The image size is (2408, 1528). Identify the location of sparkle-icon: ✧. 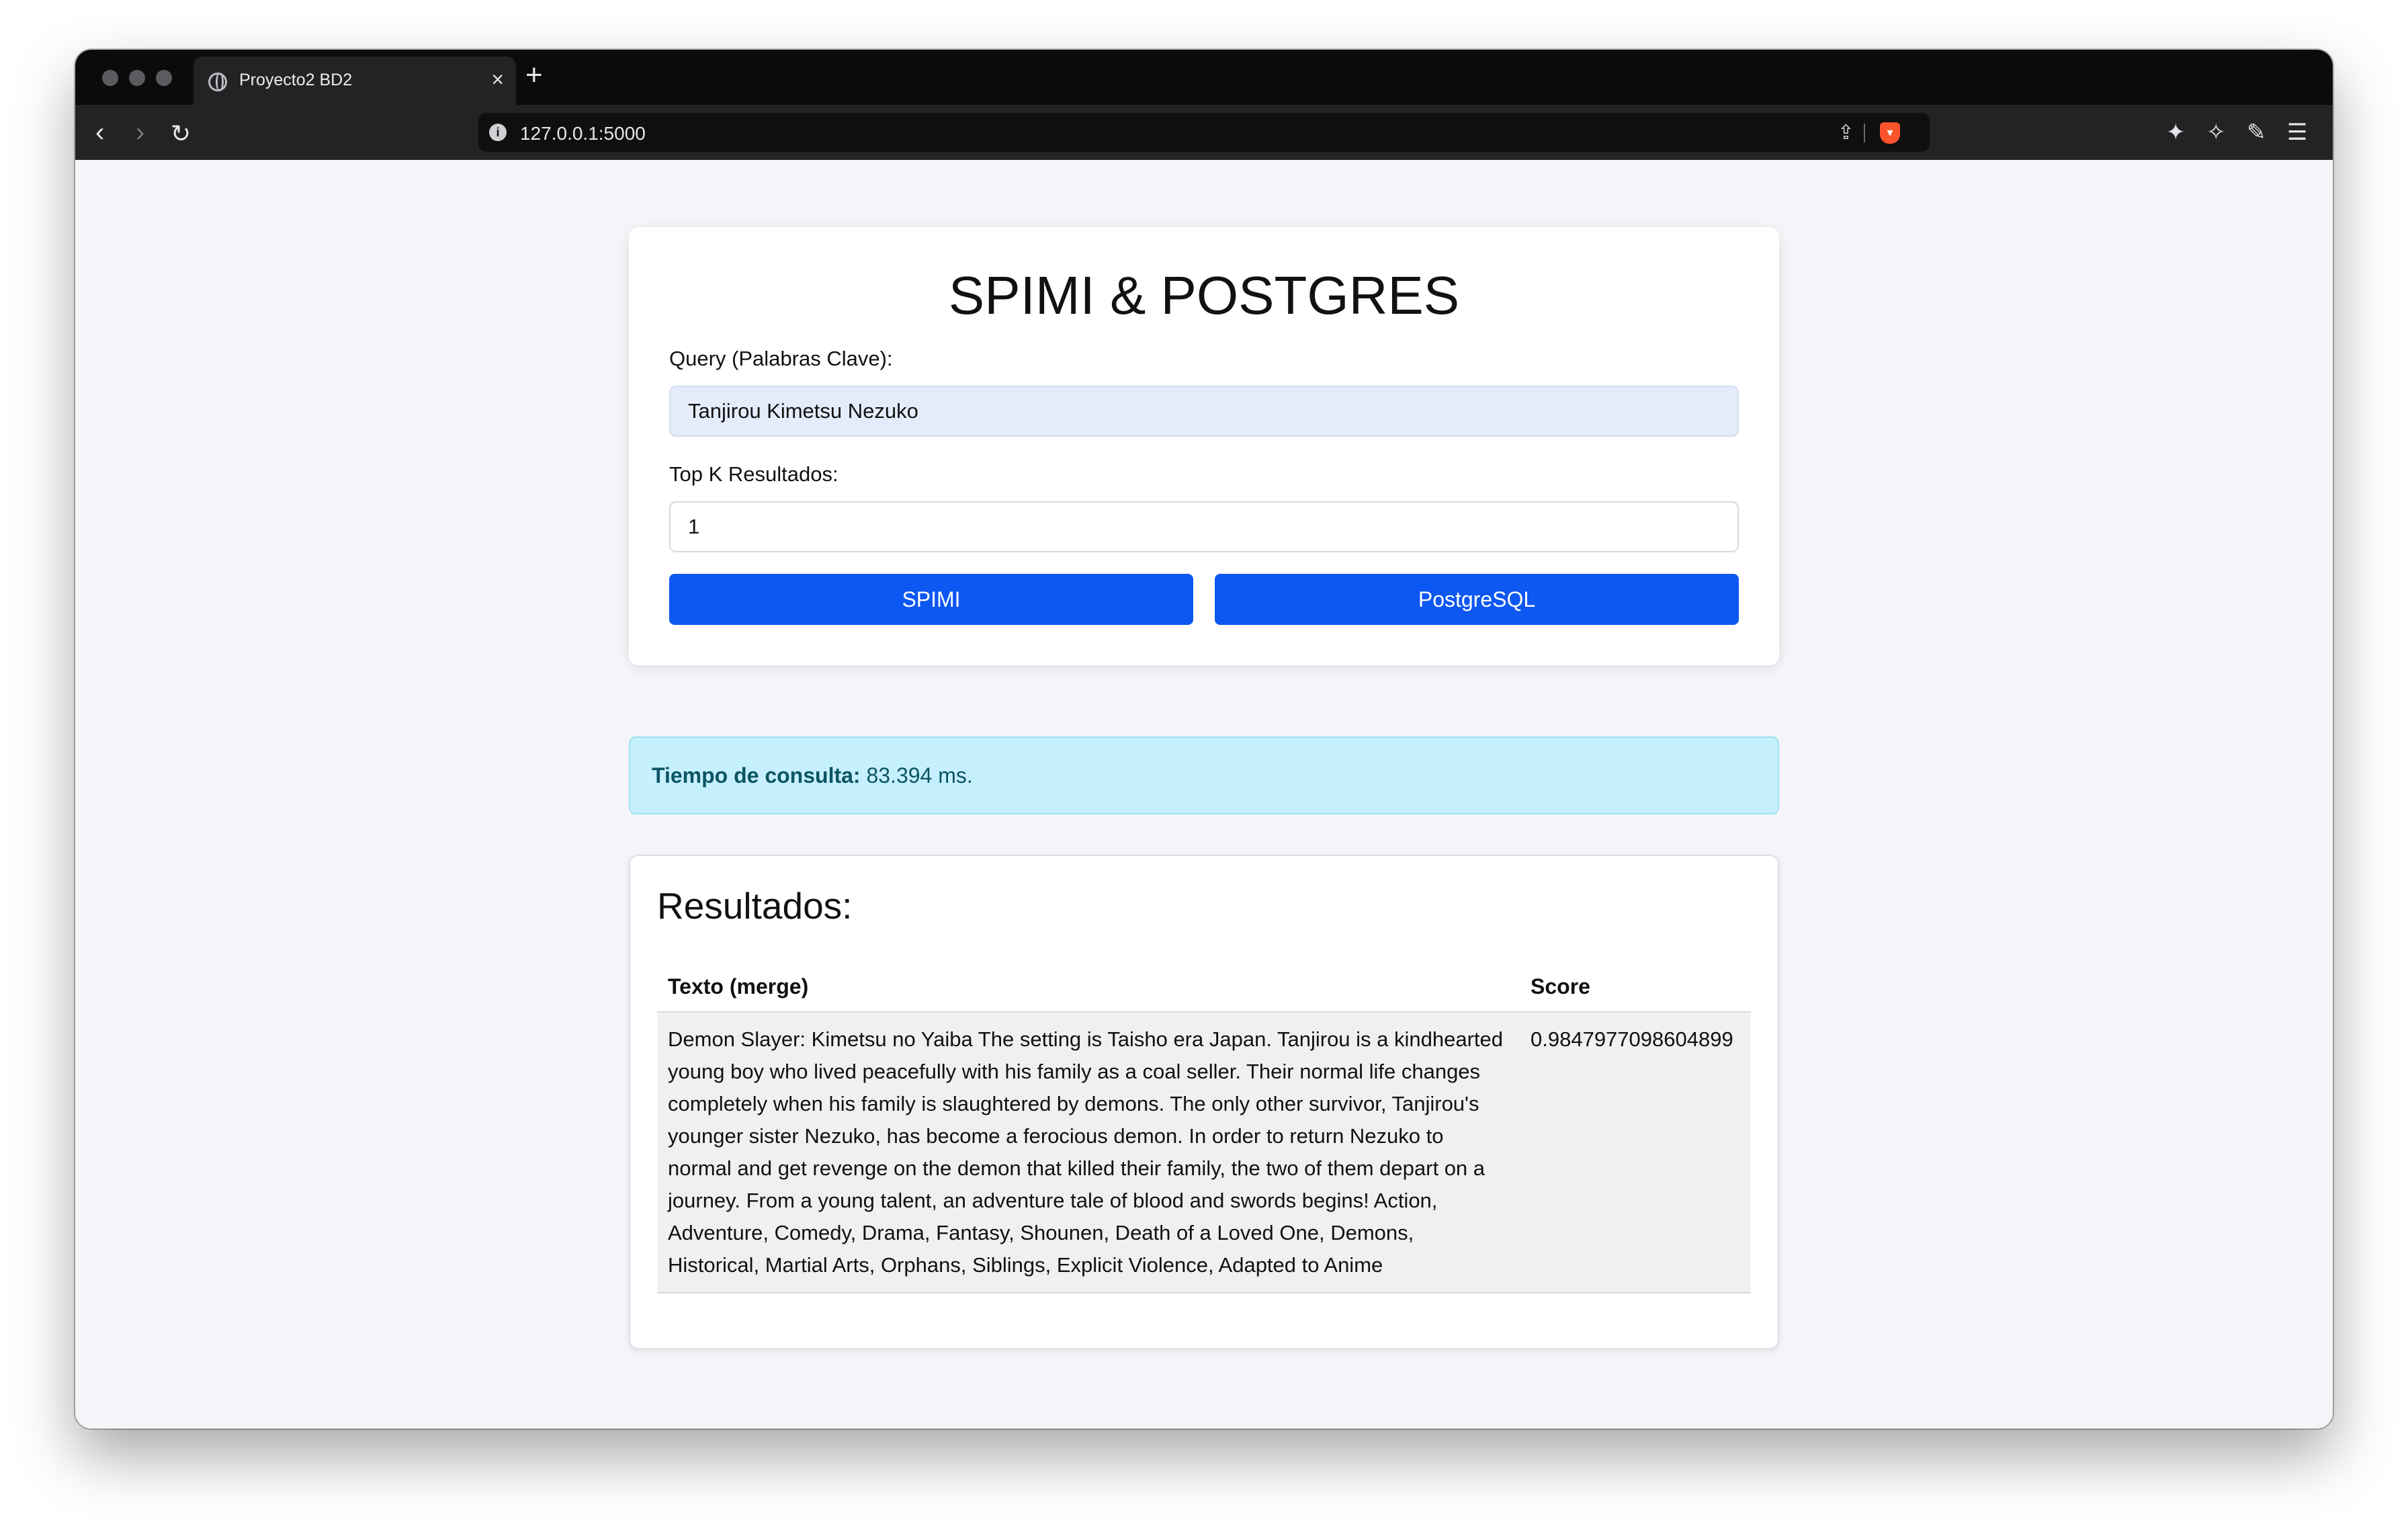
(2216, 132).